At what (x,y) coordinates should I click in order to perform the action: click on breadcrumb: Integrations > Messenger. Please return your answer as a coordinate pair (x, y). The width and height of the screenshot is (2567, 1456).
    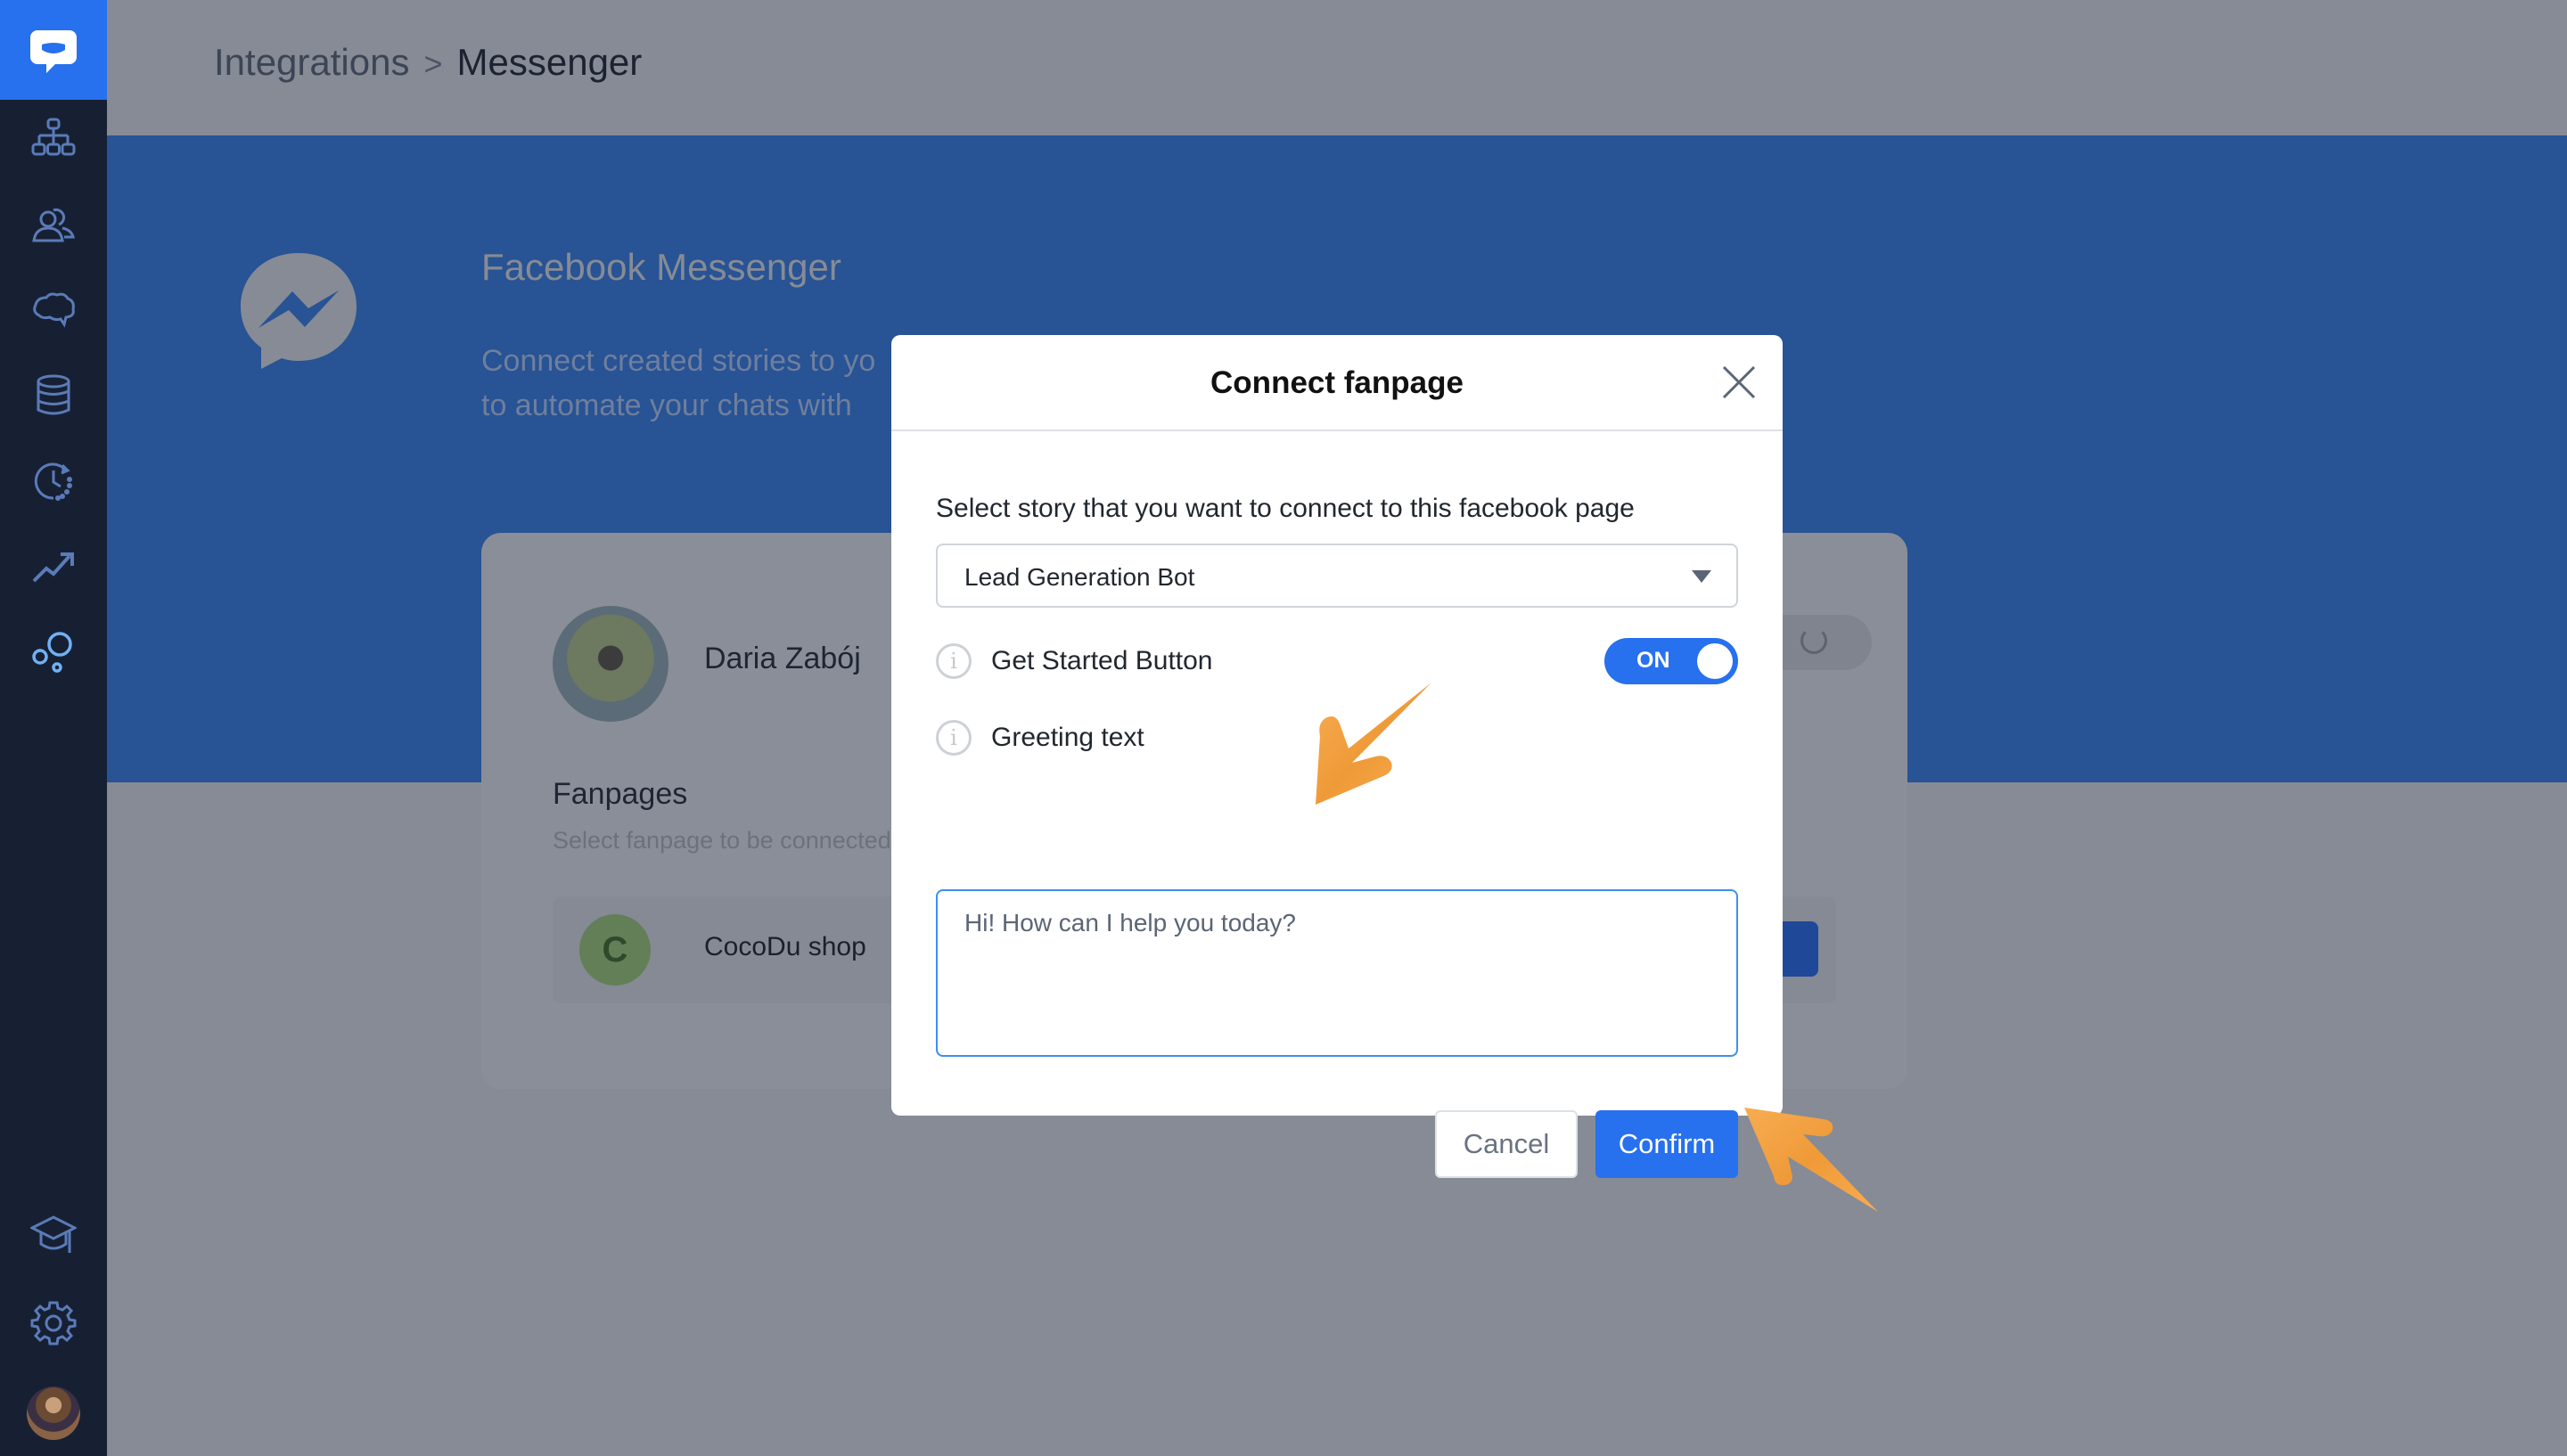
    Looking at the image, I should click on (428, 62).